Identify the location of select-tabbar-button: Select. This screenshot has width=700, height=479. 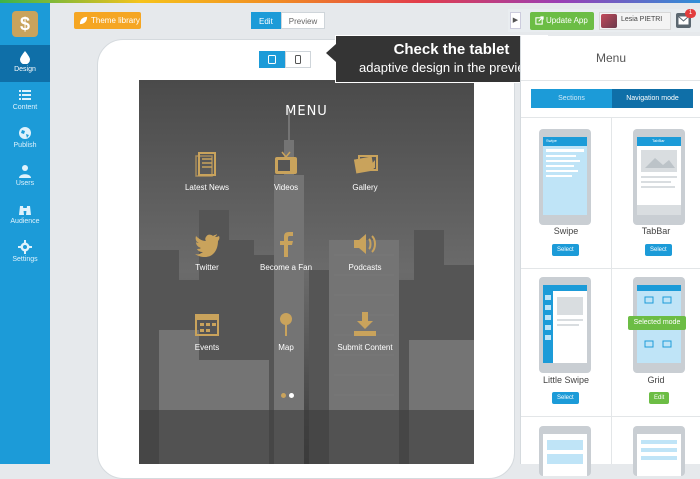
(658, 250).